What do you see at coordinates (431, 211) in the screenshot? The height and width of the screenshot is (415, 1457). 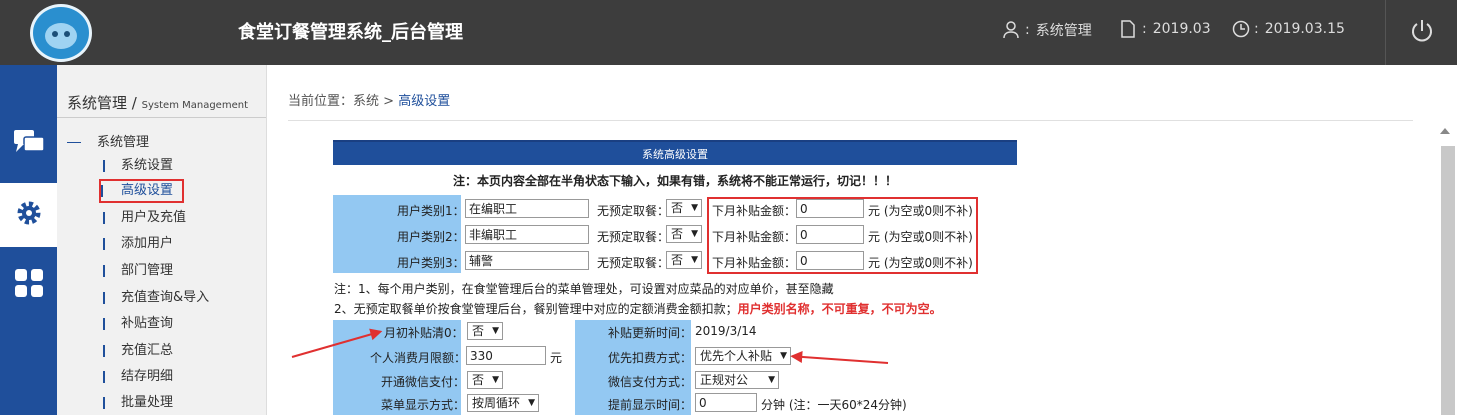 I see `user-type-1-label: 用户类别1：` at bounding box center [431, 211].